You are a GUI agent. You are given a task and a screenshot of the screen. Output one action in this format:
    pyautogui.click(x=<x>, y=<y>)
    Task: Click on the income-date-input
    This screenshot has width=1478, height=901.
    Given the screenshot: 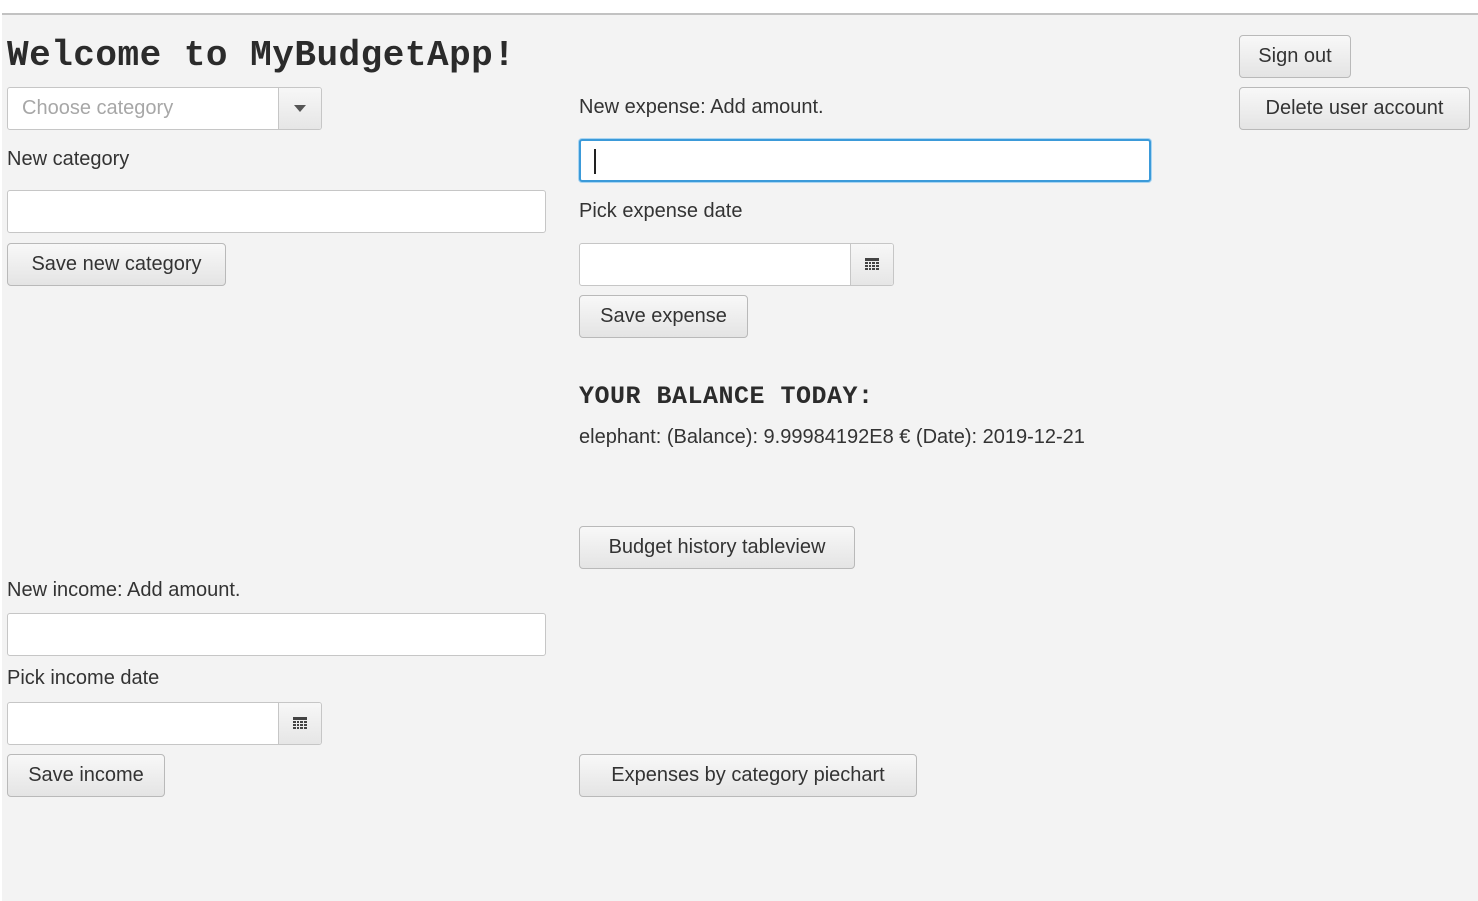 What is the action you would take?
    pyautogui.click(x=143, y=723)
    